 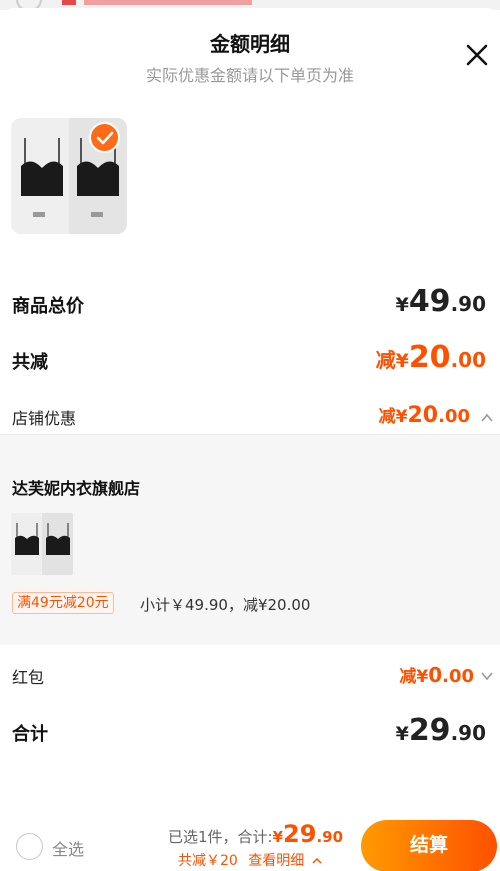 What do you see at coordinates (477, 55) in the screenshot?
I see `close-icon` at bounding box center [477, 55].